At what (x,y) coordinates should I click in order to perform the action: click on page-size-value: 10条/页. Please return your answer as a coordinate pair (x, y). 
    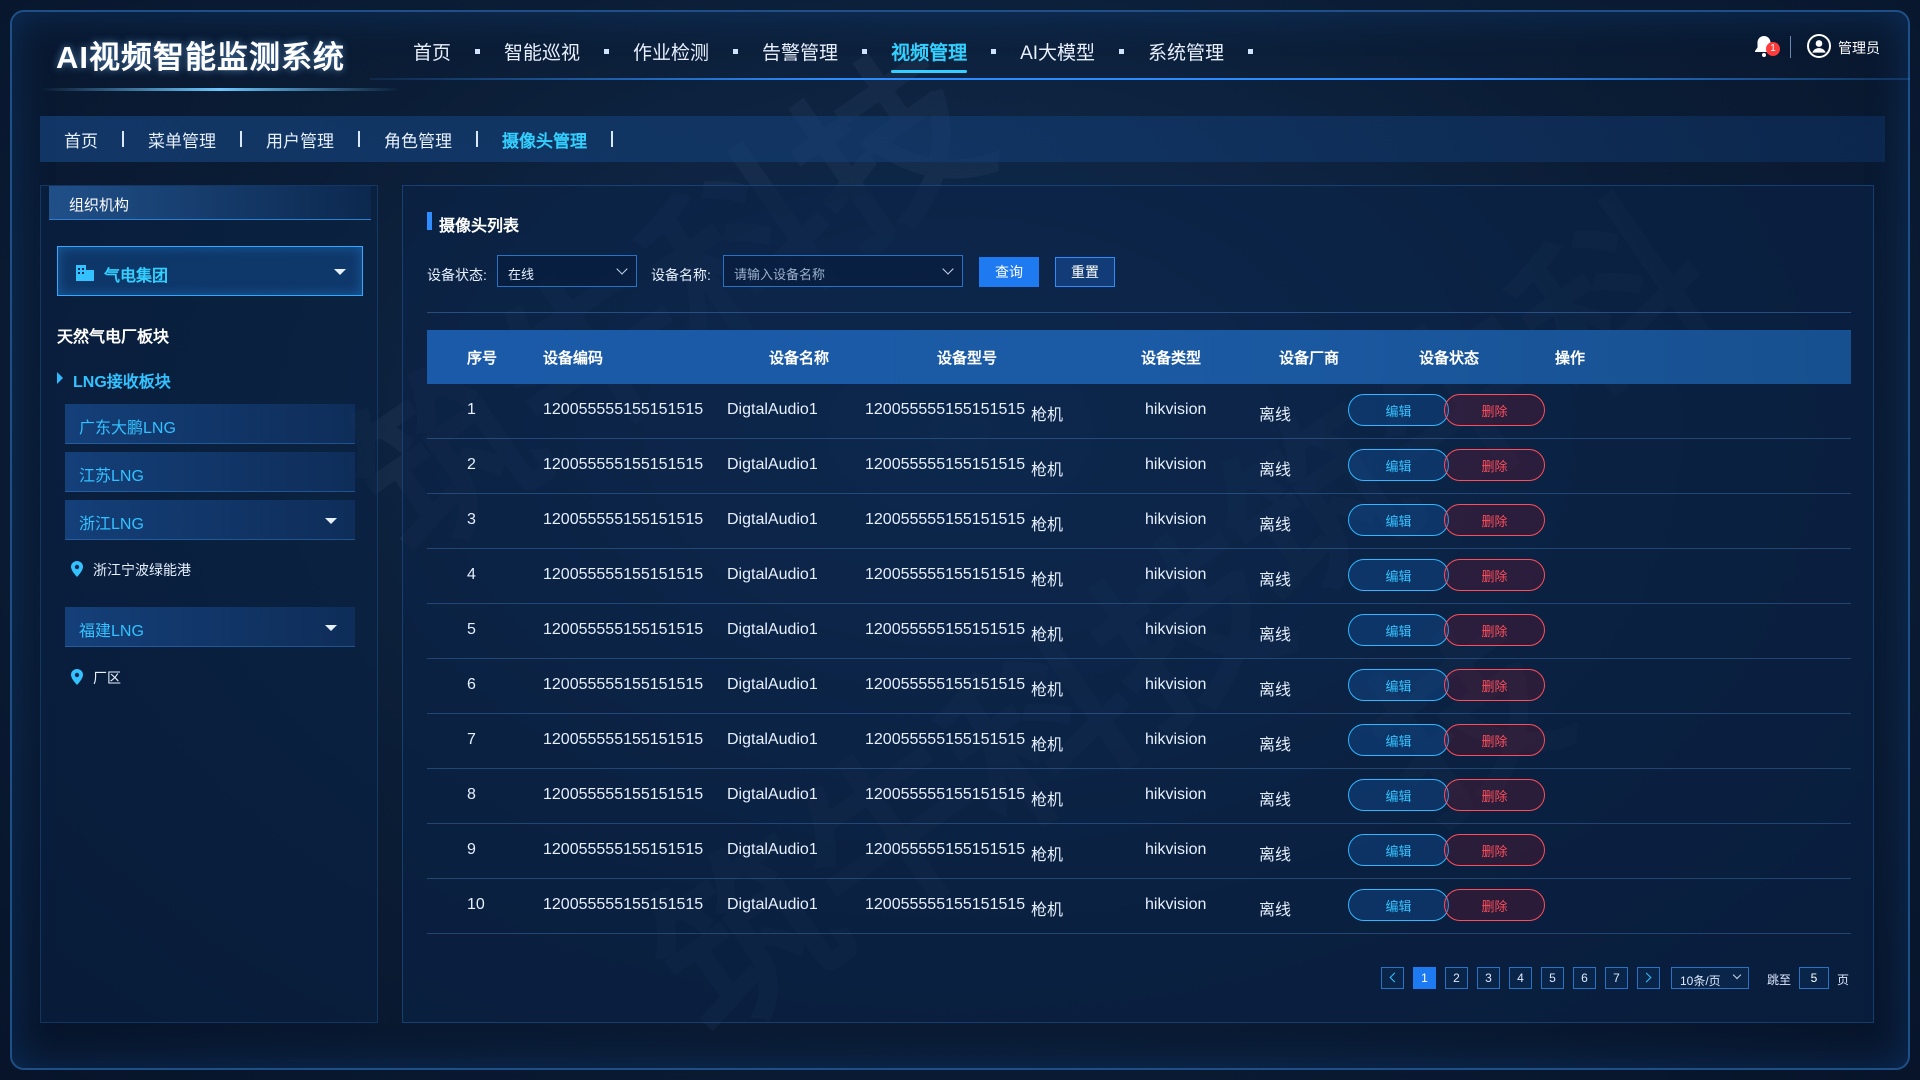
    Looking at the image, I should click on (1700, 981).